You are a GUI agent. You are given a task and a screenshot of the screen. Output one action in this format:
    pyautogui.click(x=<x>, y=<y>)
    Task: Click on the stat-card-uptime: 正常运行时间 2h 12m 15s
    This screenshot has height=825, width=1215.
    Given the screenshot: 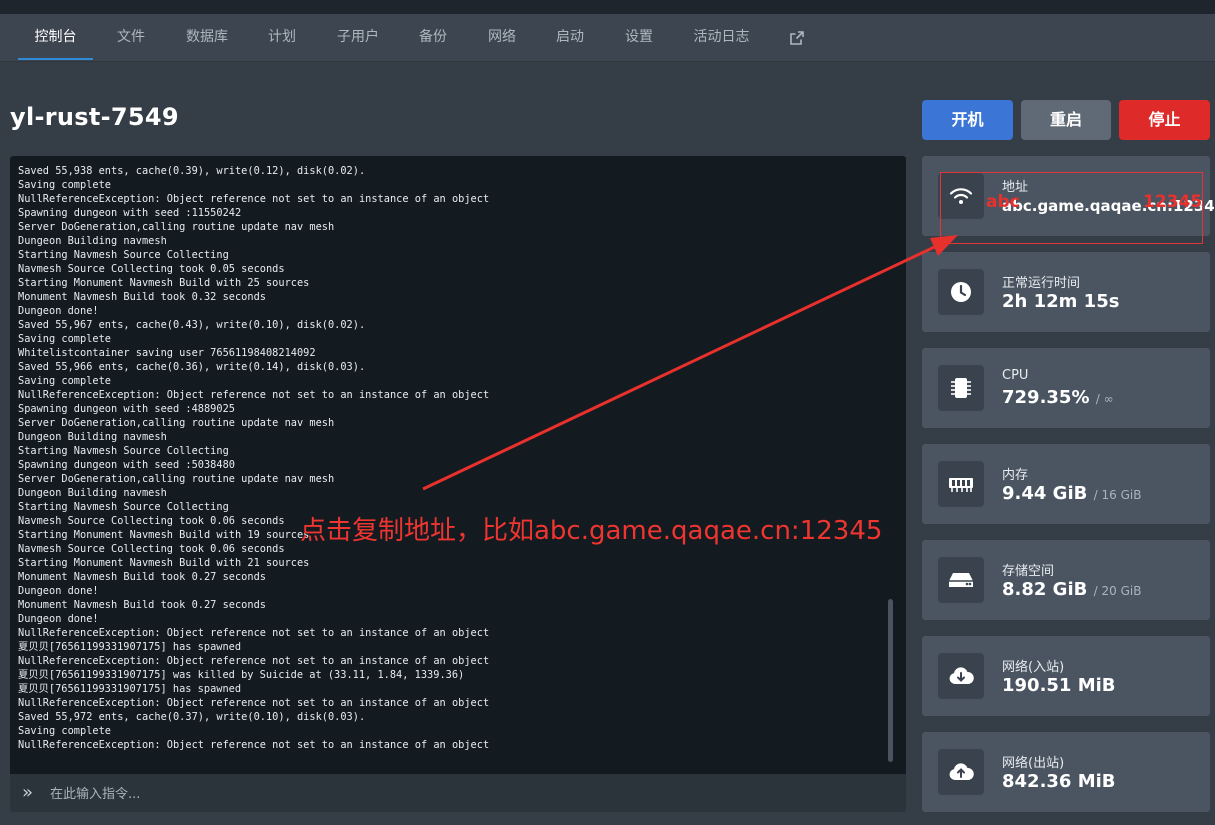 What is the action you would take?
    pyautogui.click(x=1066, y=292)
    